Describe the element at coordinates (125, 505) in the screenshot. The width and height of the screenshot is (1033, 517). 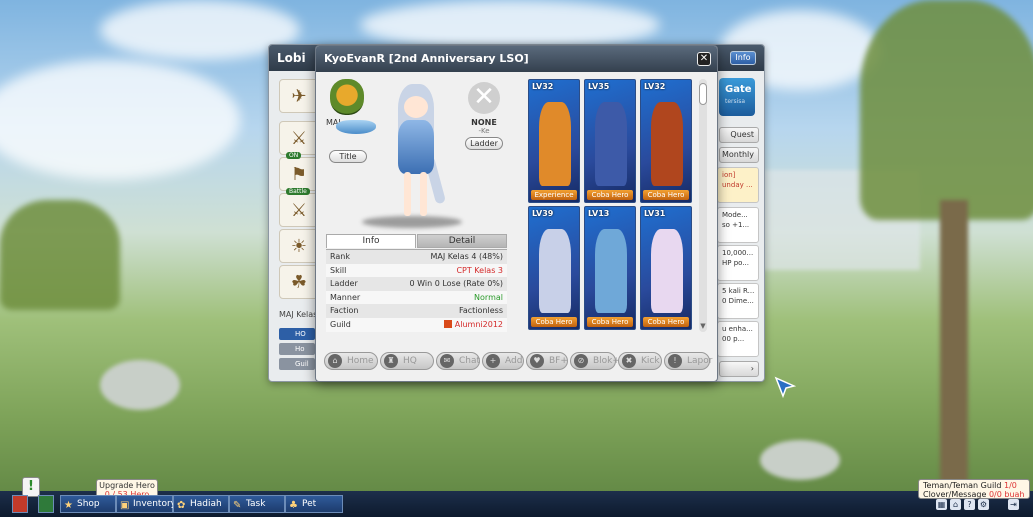
I see `inventory-icon: ▣` at that location.